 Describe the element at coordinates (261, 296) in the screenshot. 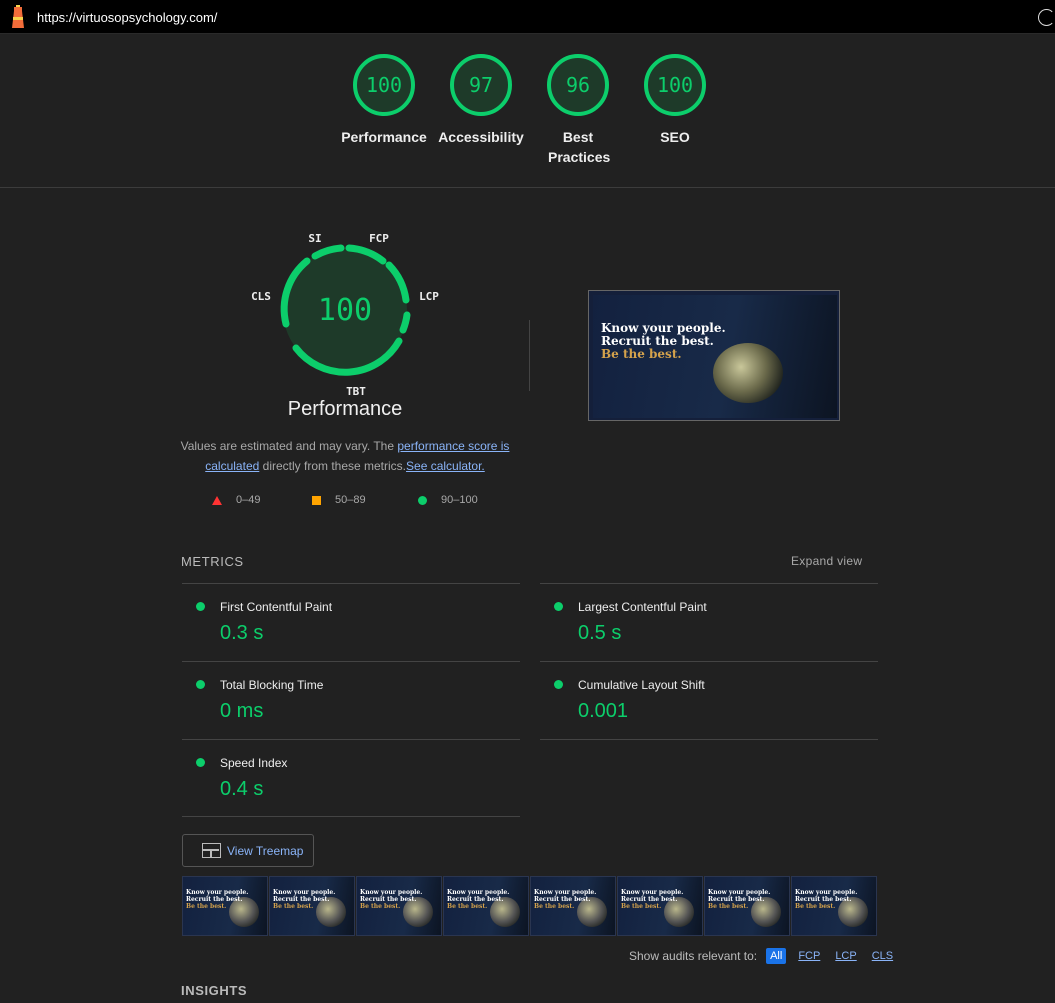

I see `gauge-label-cls: CLS` at that location.